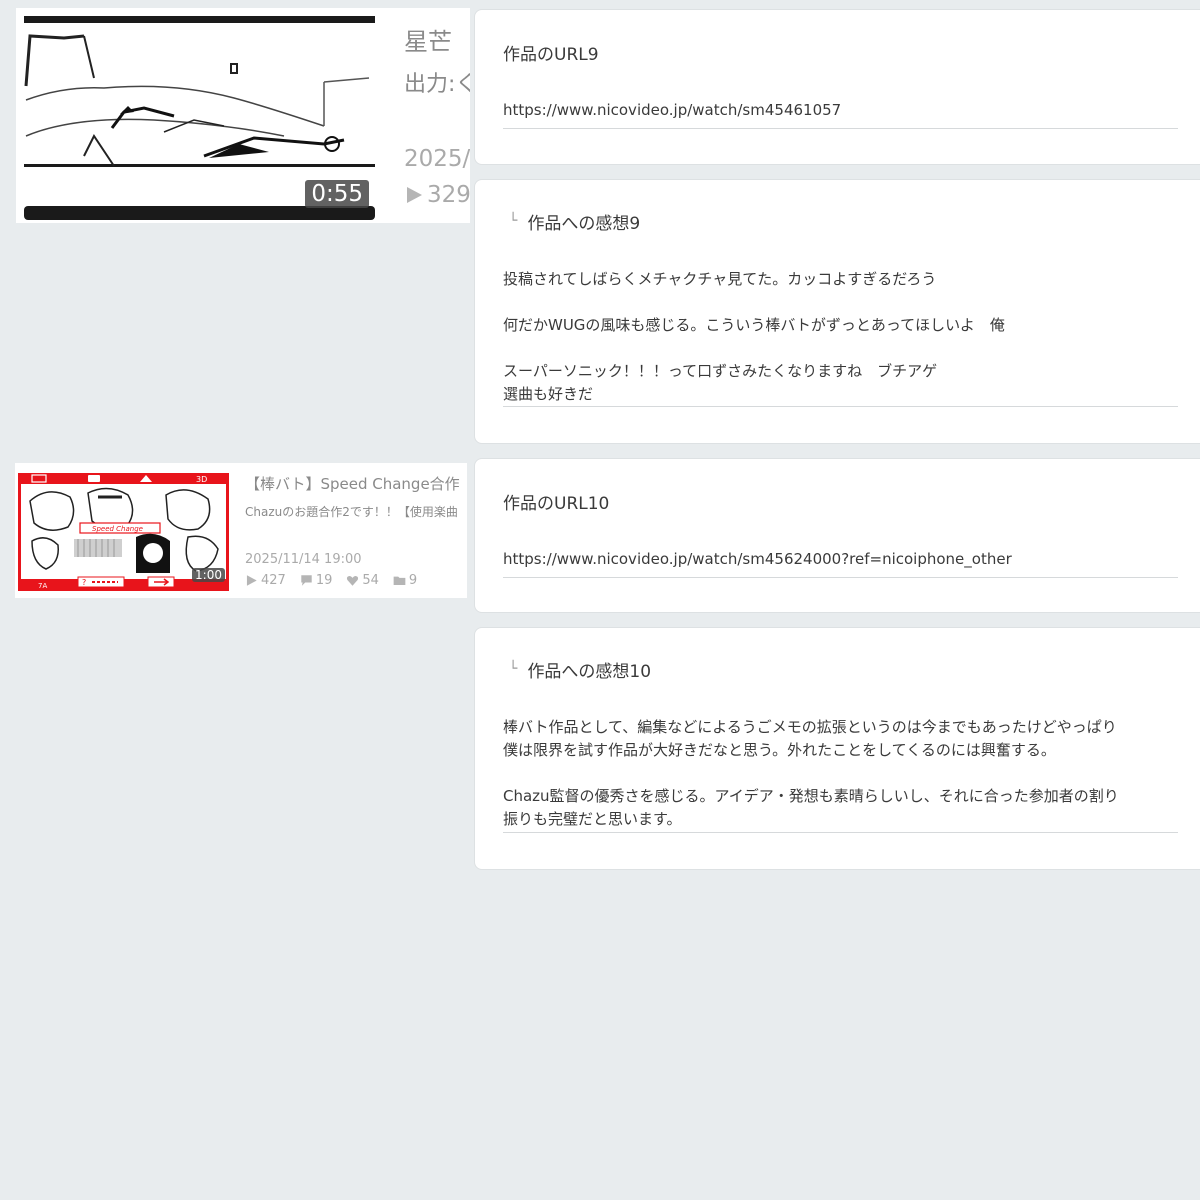 This screenshot has width=1200, height=1200. What do you see at coordinates (584, 224) in the screenshot?
I see `question-label-text: 作品への感想9` at bounding box center [584, 224].